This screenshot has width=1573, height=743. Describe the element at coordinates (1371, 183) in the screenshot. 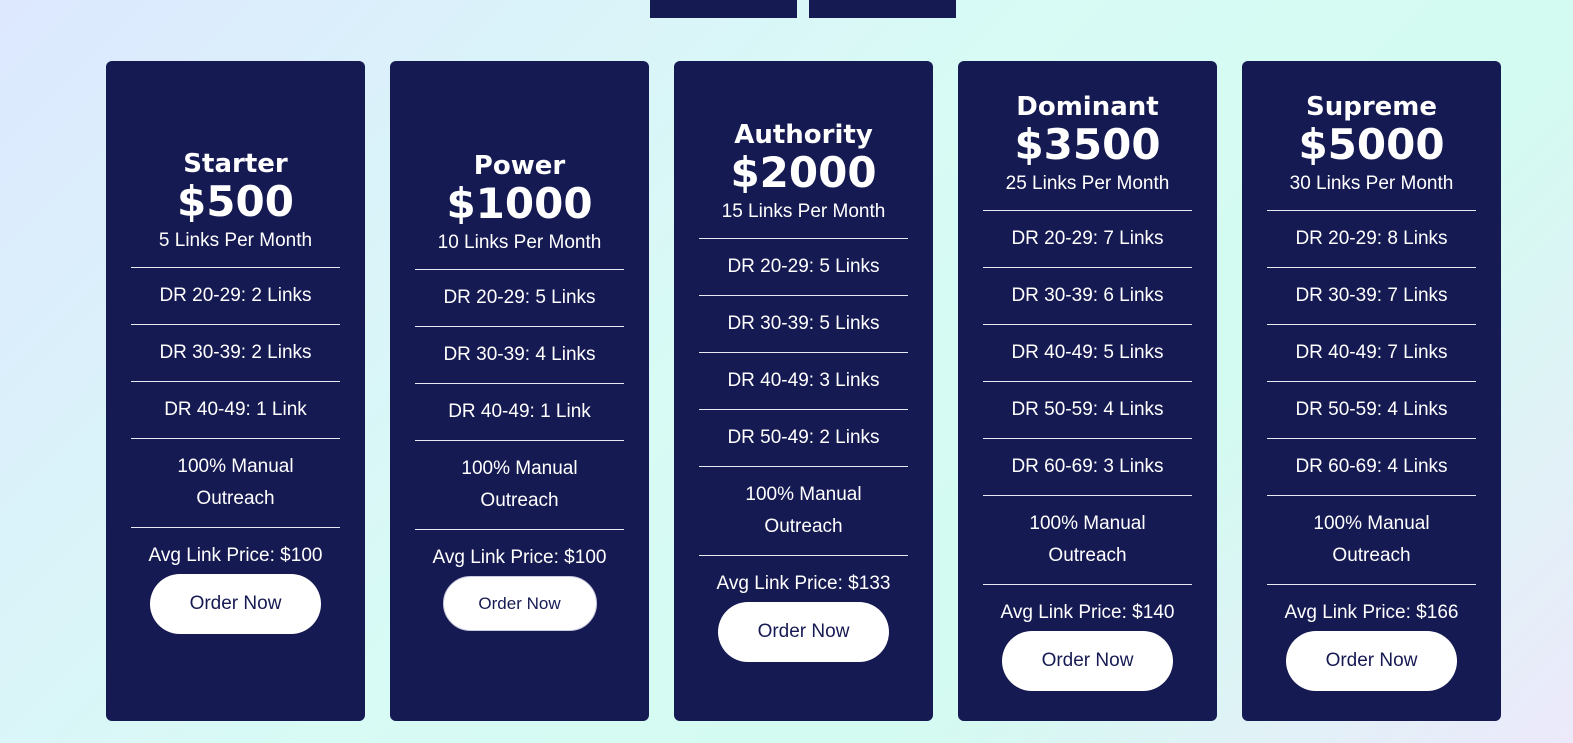

I see `links-per-month: 30 Links Per Month` at that location.